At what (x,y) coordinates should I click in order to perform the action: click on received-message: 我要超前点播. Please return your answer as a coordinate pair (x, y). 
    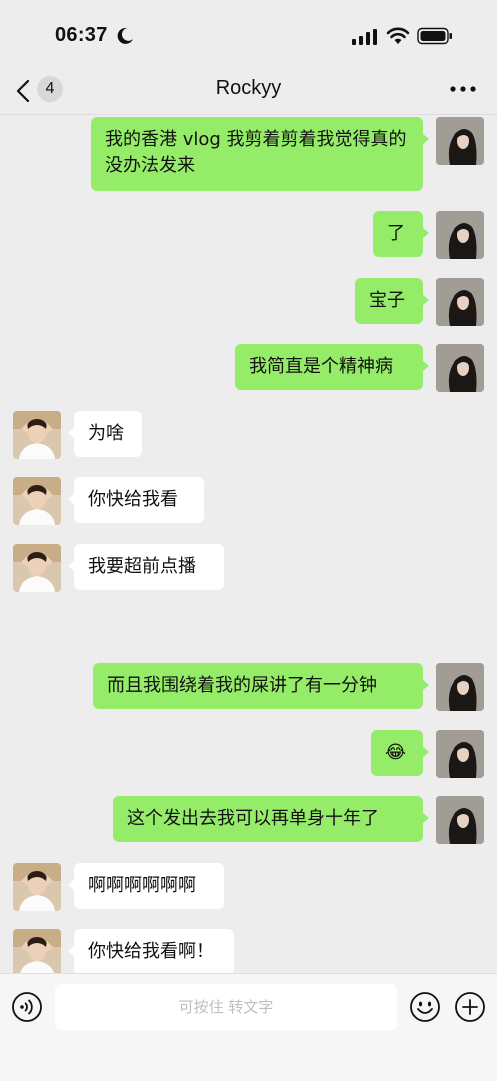
    Looking at the image, I should click on (248, 568).